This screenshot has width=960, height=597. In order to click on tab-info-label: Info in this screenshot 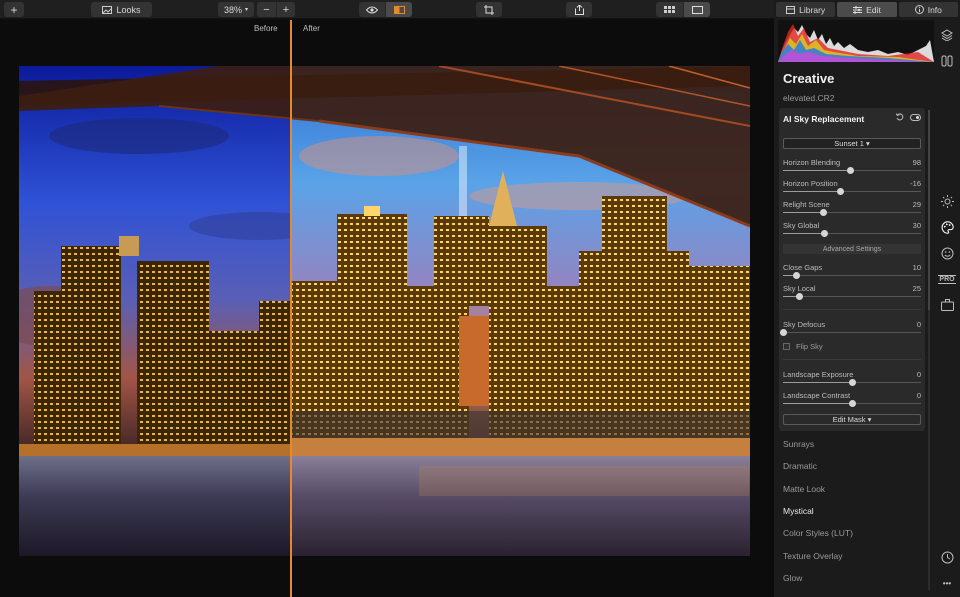, I will do `click(934, 9)`.